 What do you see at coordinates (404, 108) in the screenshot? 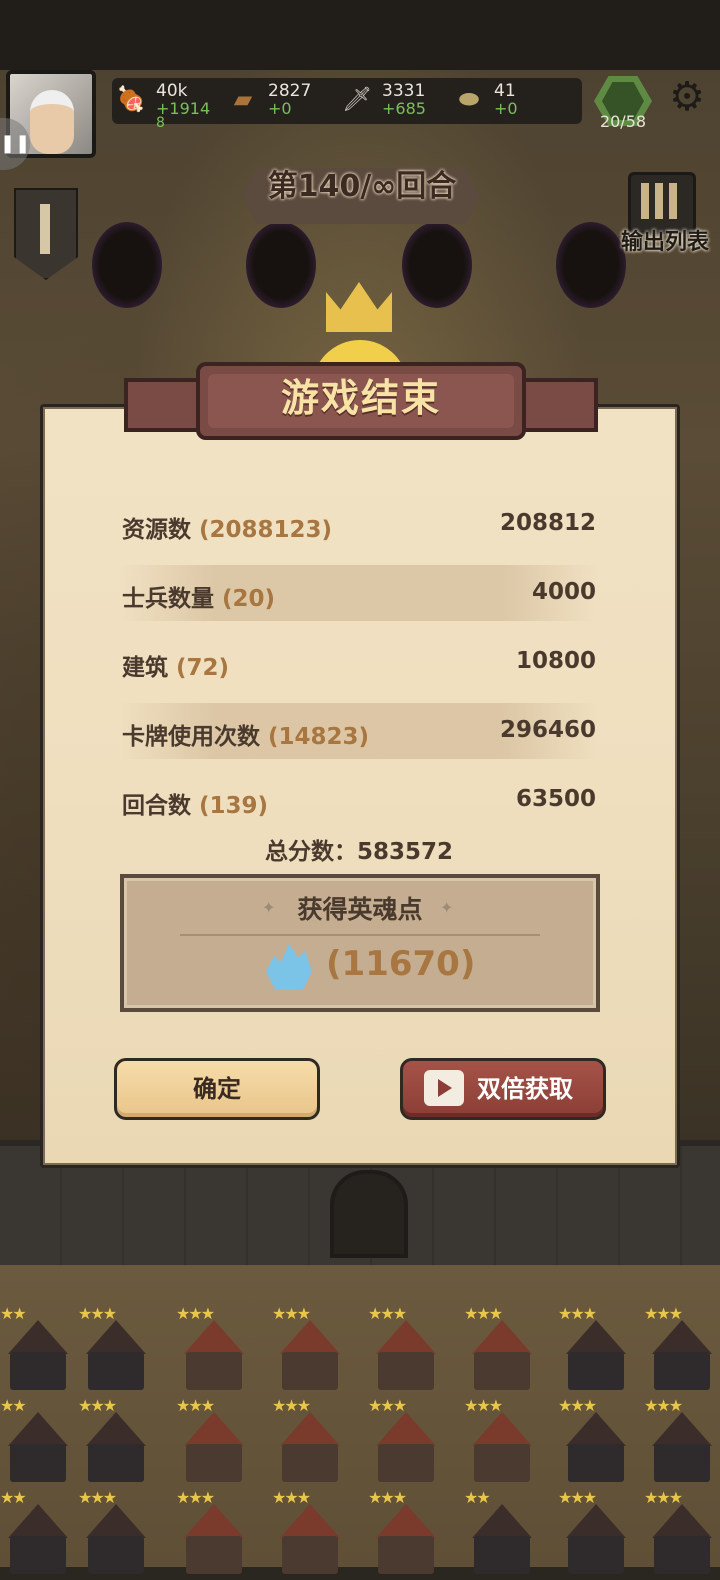
I see `weapon-increase: +685` at bounding box center [404, 108].